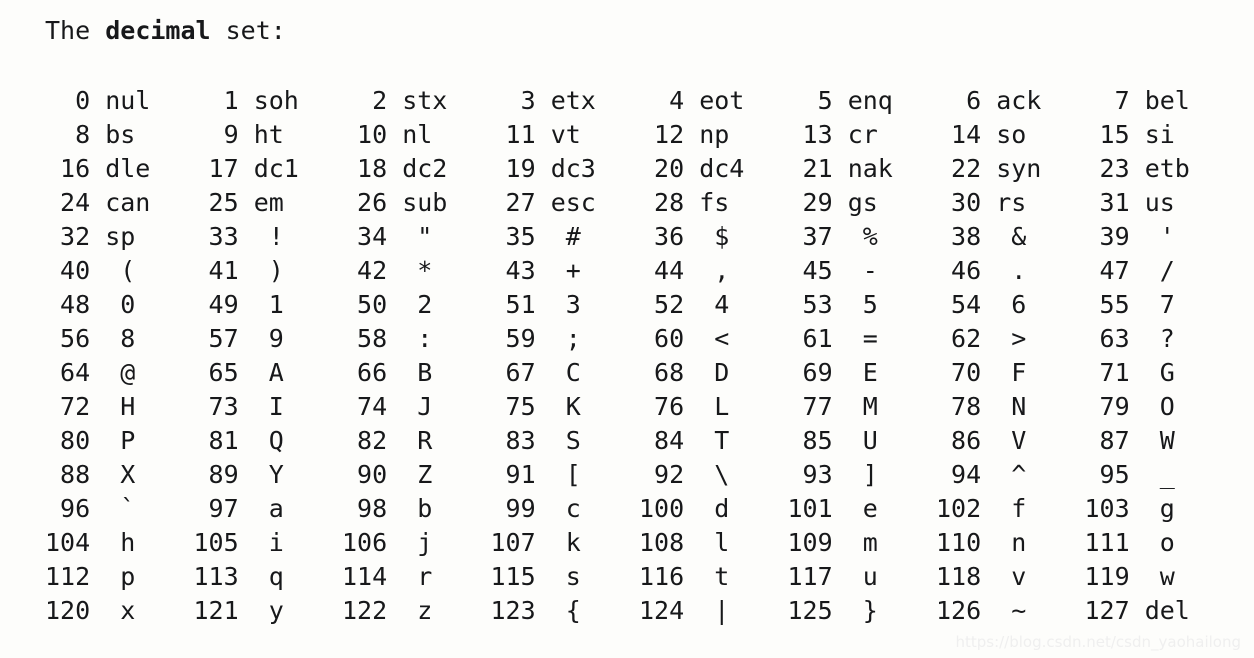 The image size is (1254, 658). I want to click on ascii-entry: 69 E, so click(862, 373).